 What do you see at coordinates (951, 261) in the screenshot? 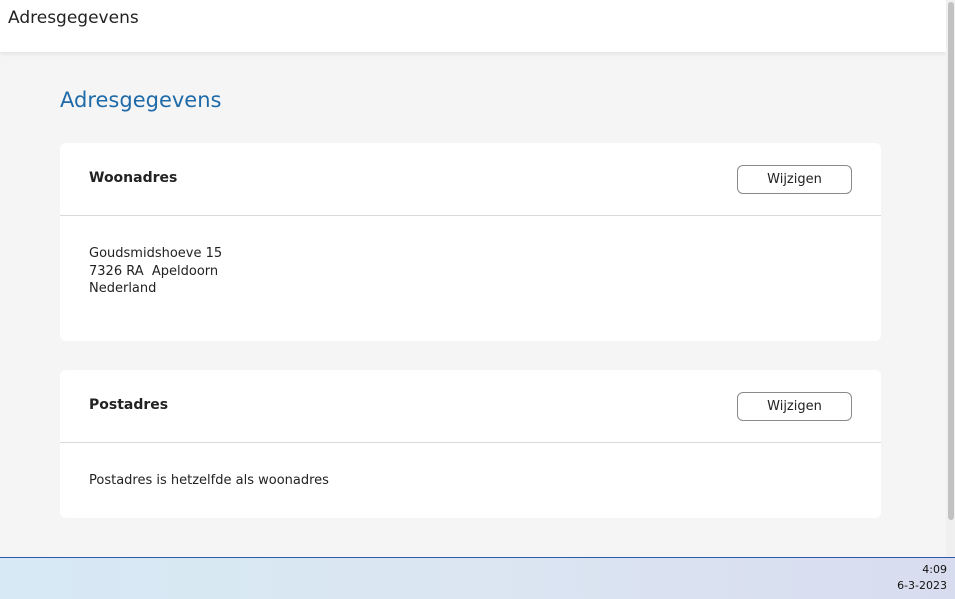
I see `scrollbar-thumb` at bounding box center [951, 261].